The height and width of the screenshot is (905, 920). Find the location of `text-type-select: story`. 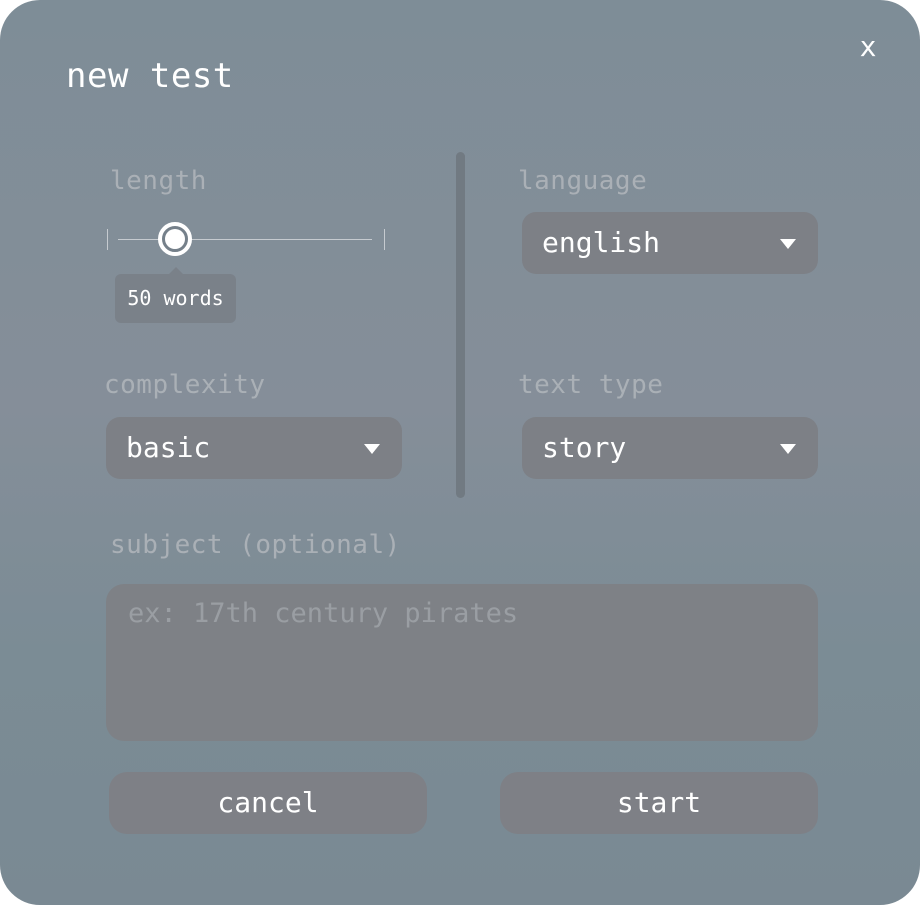

text-type-select: story is located at coordinates (670, 448).